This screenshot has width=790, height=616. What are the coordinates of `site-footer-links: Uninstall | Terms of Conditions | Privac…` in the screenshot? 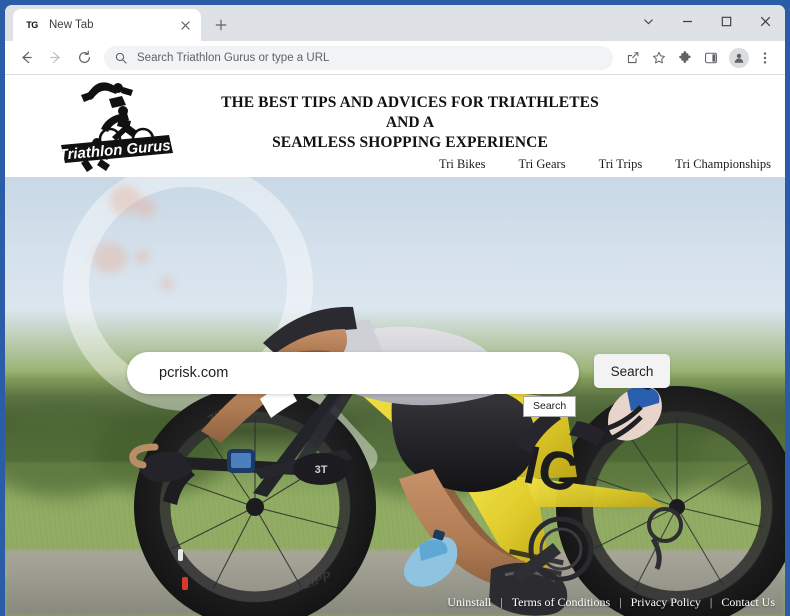 It's located at (611, 602).